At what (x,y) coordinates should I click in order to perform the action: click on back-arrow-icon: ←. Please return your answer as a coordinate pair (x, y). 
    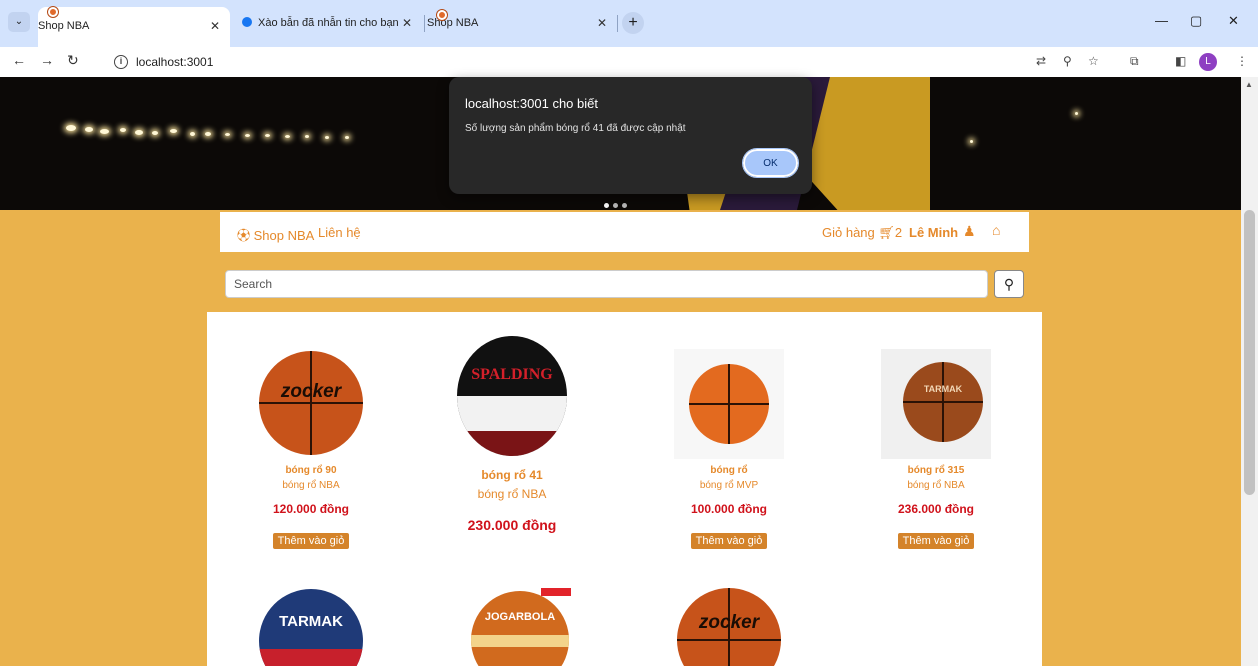
    Looking at the image, I should click on (19, 60).